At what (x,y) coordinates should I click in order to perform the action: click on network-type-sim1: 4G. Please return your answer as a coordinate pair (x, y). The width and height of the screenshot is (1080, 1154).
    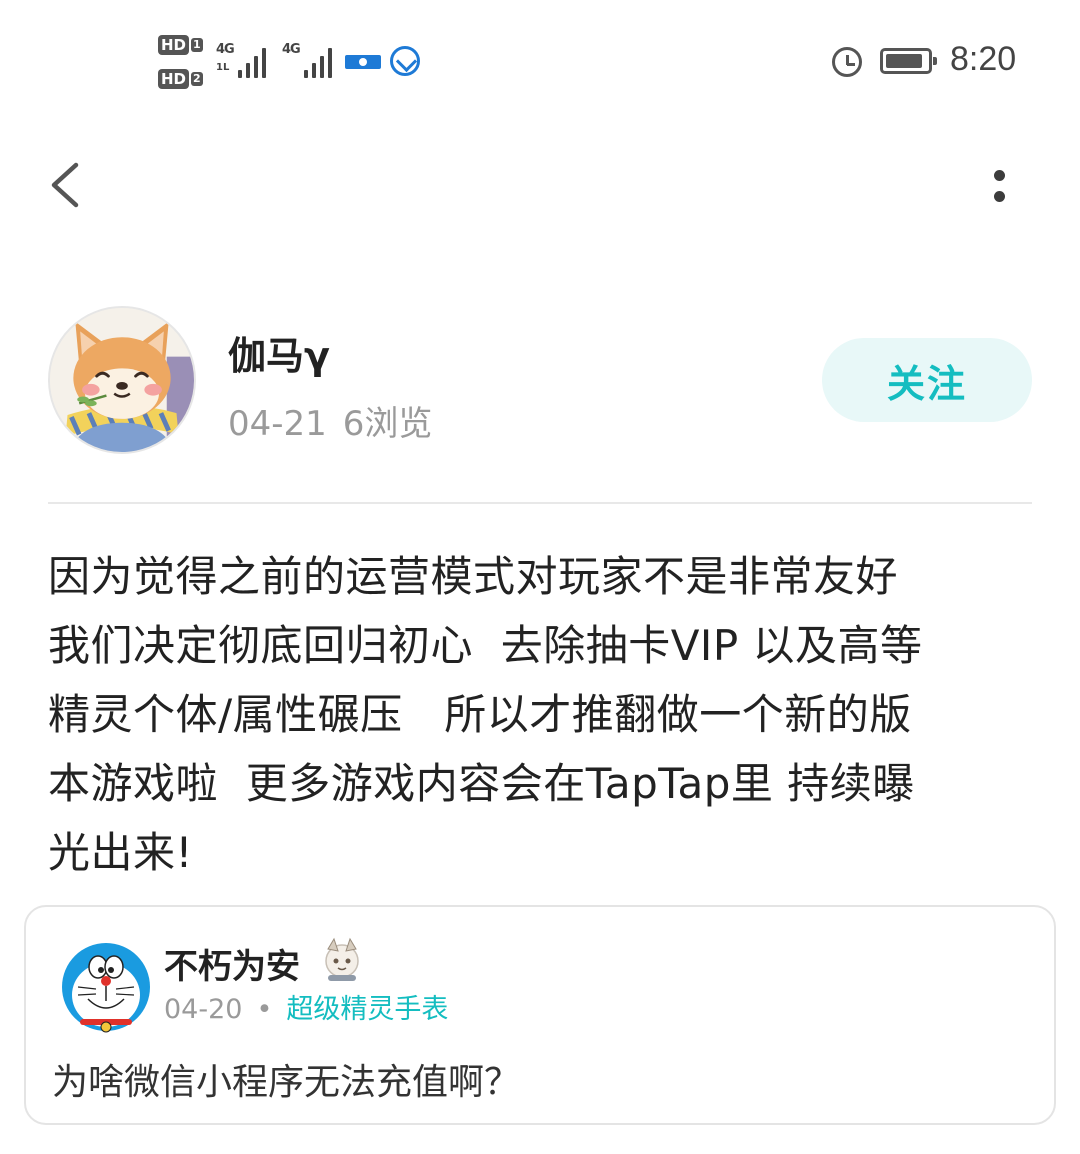
    Looking at the image, I should click on (225, 49).